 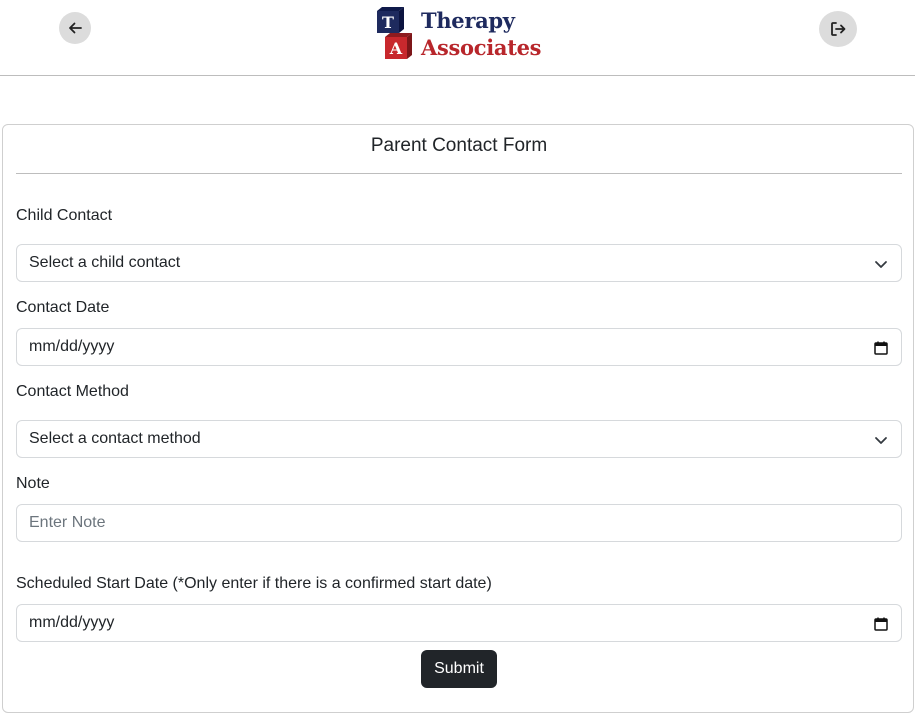 What do you see at coordinates (459, 669) in the screenshot?
I see `submit-button: Submit` at bounding box center [459, 669].